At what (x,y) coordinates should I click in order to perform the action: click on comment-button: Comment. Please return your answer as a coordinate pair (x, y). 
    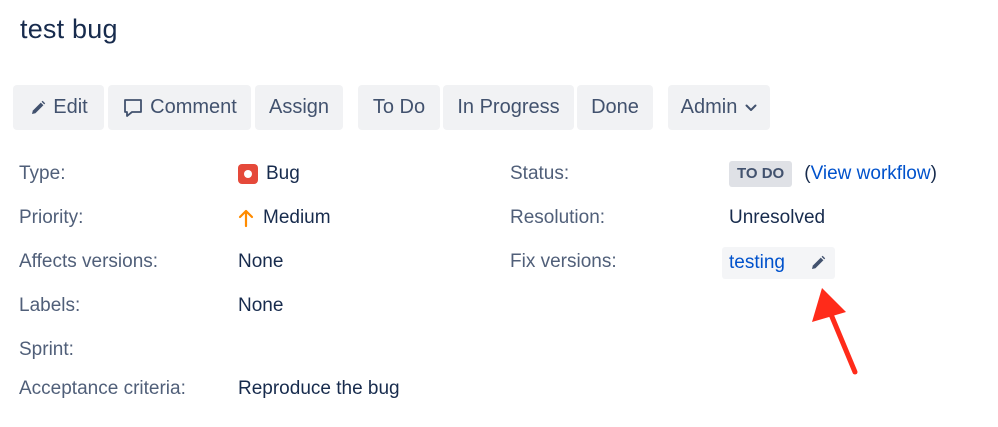
    Looking at the image, I should click on (179, 107).